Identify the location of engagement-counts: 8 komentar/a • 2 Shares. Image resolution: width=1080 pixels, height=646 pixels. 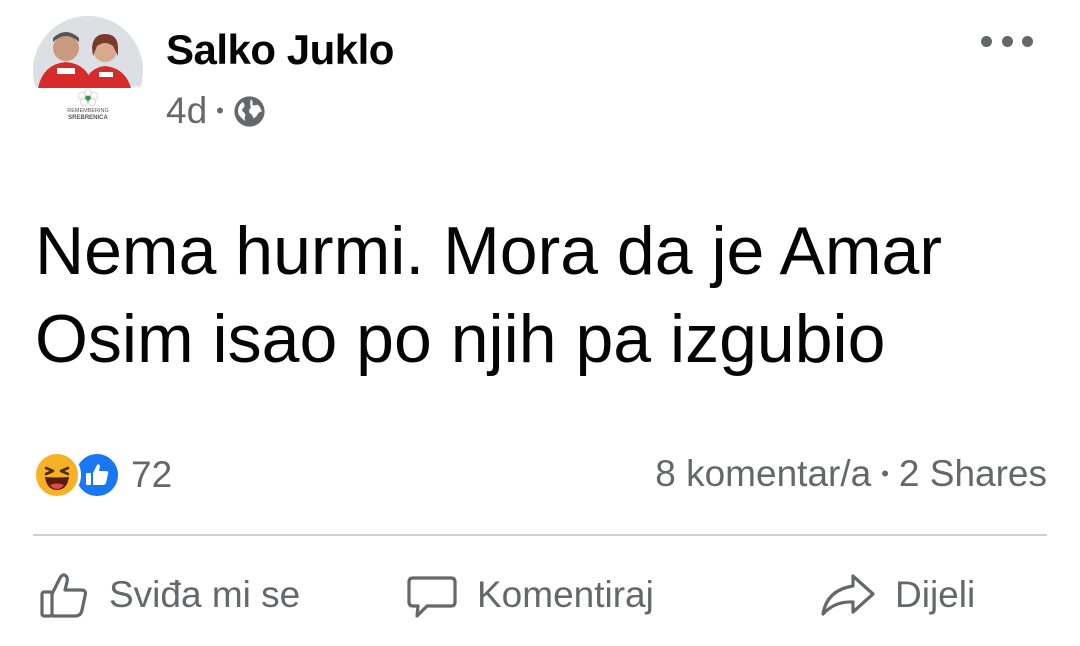
(851, 474).